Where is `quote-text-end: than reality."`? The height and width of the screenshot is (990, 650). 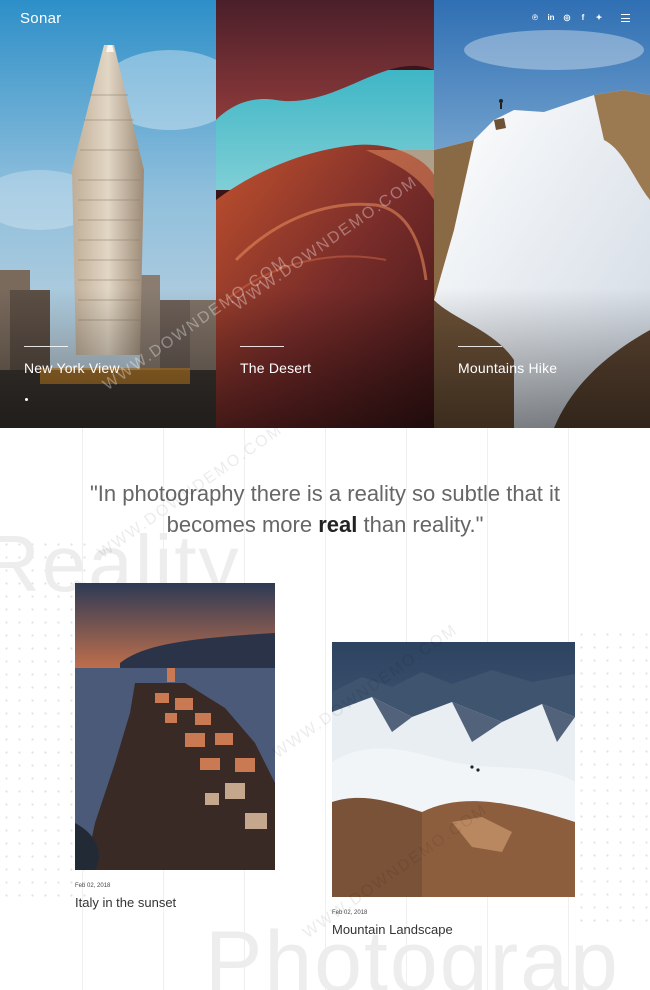
quote-text-end: than reality." is located at coordinates (420, 524).